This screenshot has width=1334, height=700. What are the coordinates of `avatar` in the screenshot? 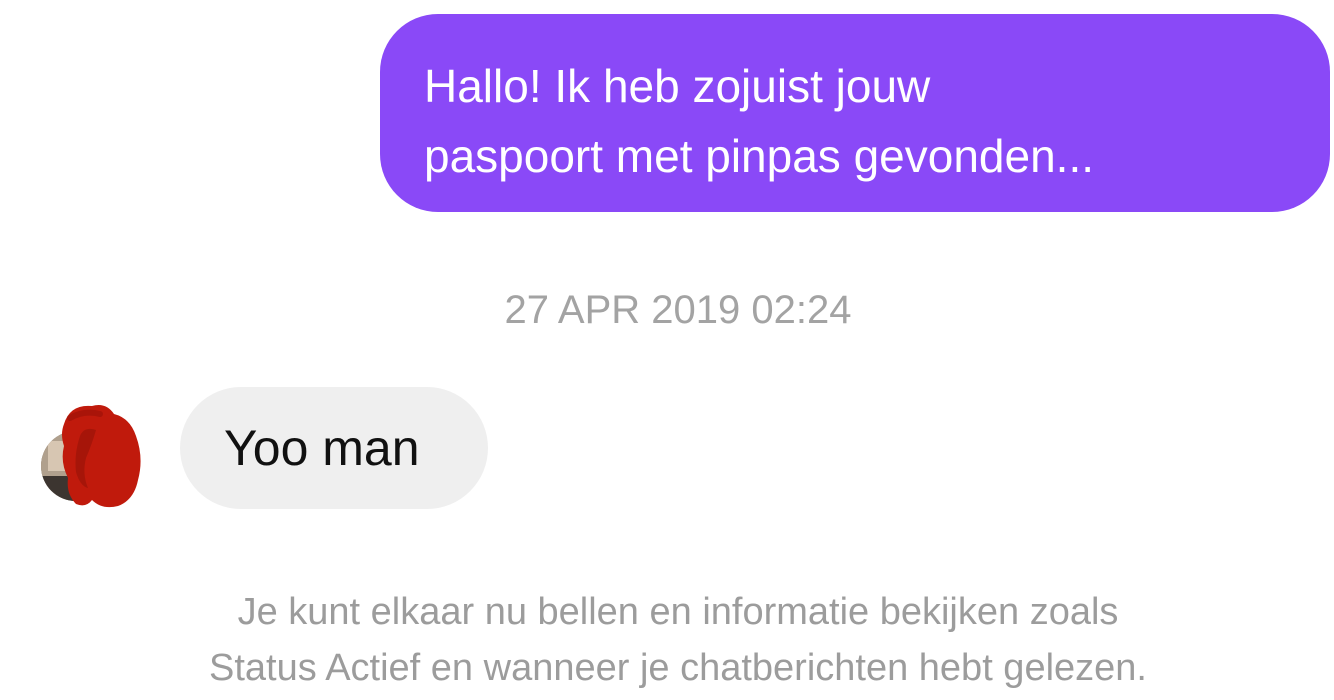 It's located at (97, 453).